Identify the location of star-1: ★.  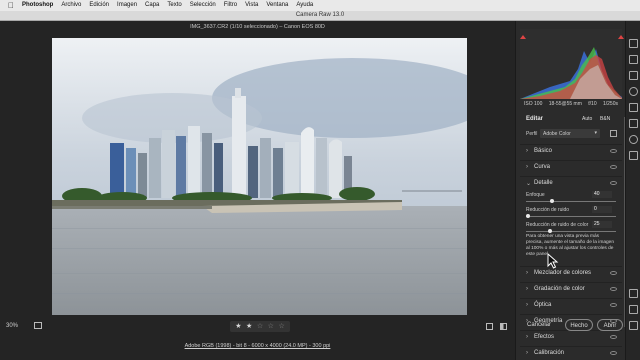
(238, 326).